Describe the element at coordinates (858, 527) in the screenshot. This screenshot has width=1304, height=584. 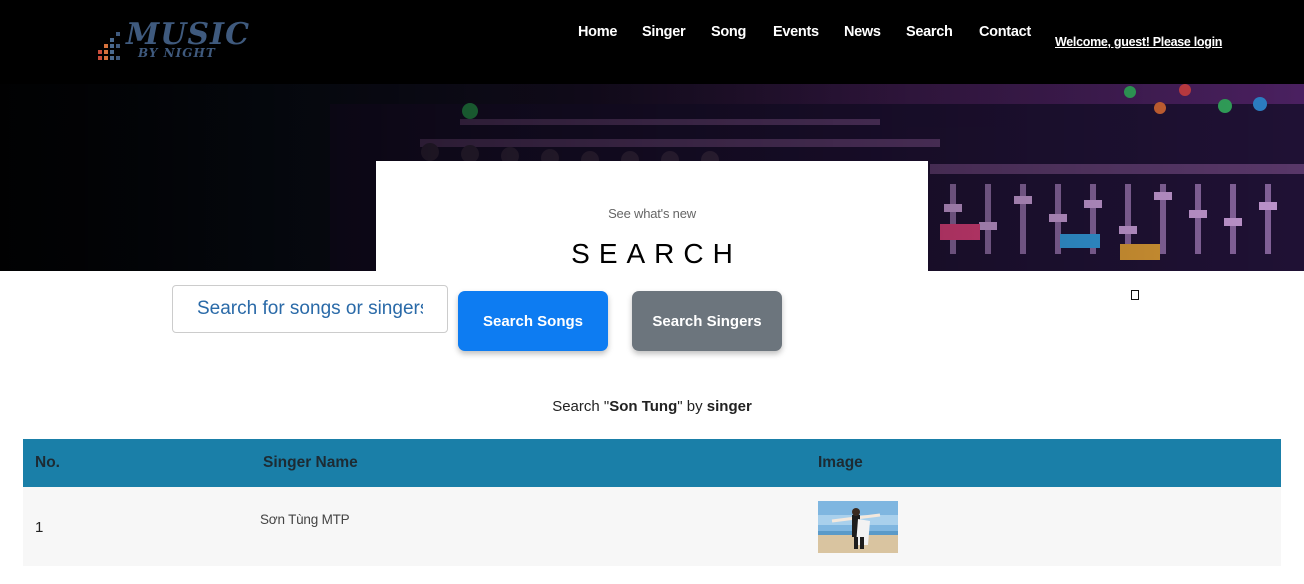
I see `singer-thumbnail` at that location.